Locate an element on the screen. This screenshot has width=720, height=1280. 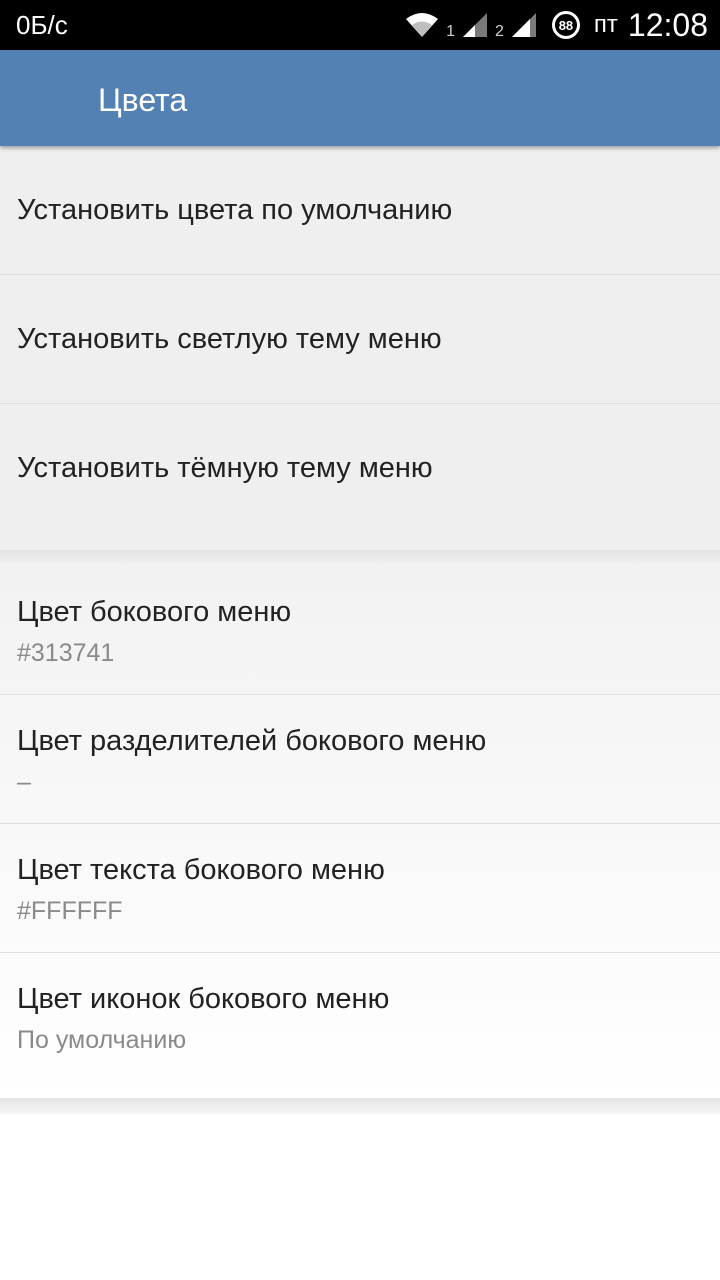
item-title: Цвет разделителей бокового меню is located at coordinates (252, 741).